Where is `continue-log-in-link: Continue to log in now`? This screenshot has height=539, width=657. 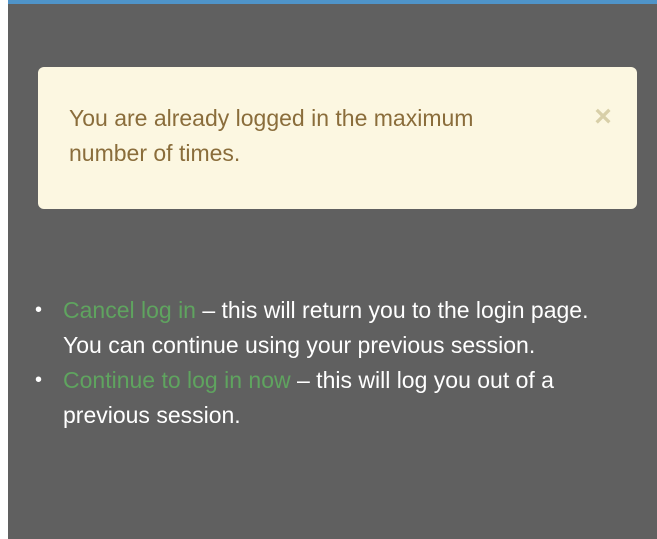 continue-log-in-link: Continue to log in now is located at coordinates (177, 380).